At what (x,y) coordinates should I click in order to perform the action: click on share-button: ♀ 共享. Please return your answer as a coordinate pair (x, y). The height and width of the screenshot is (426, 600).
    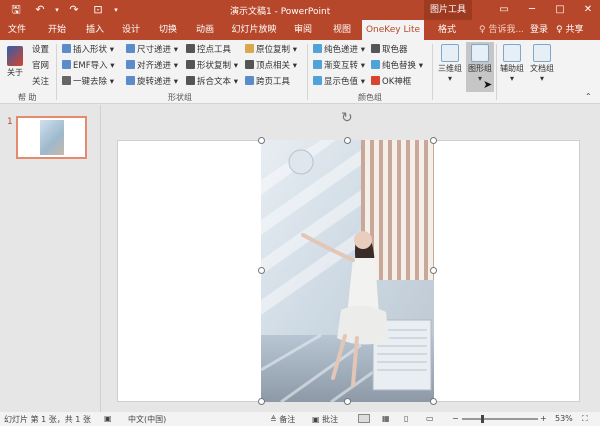
    Looking at the image, I should click on (569, 30).